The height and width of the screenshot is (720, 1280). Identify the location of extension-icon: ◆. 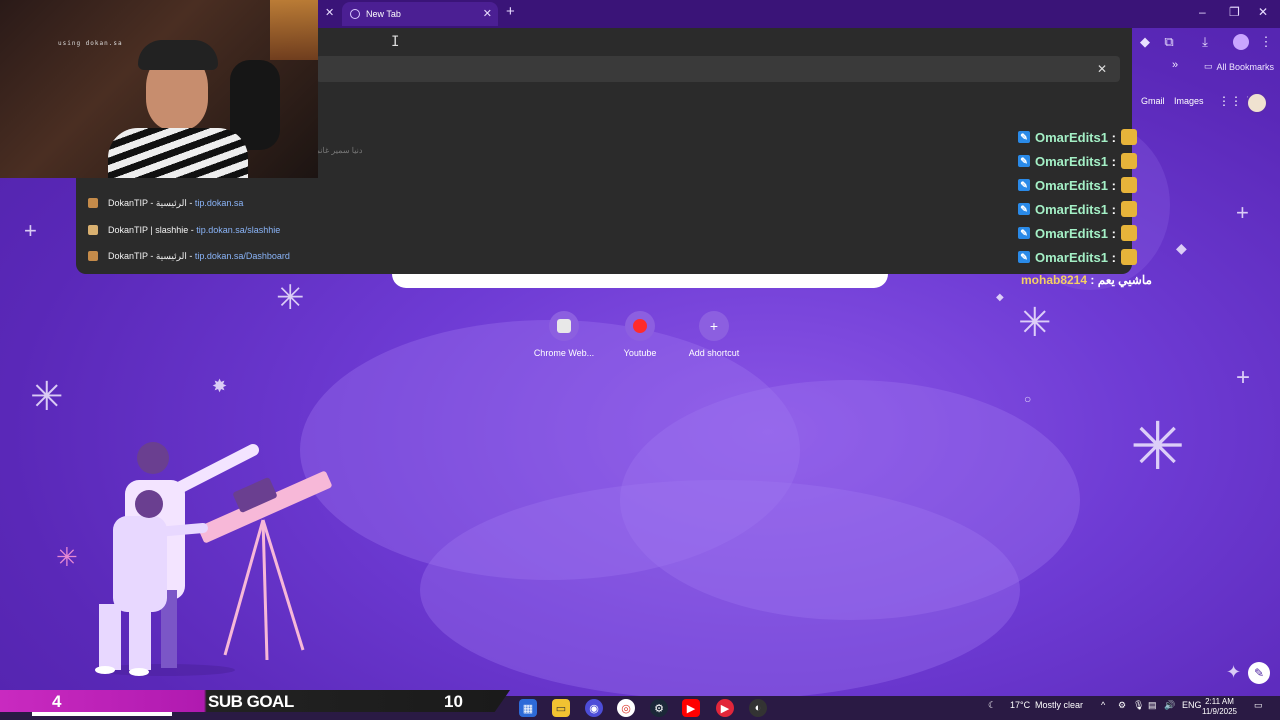
(1145, 42).